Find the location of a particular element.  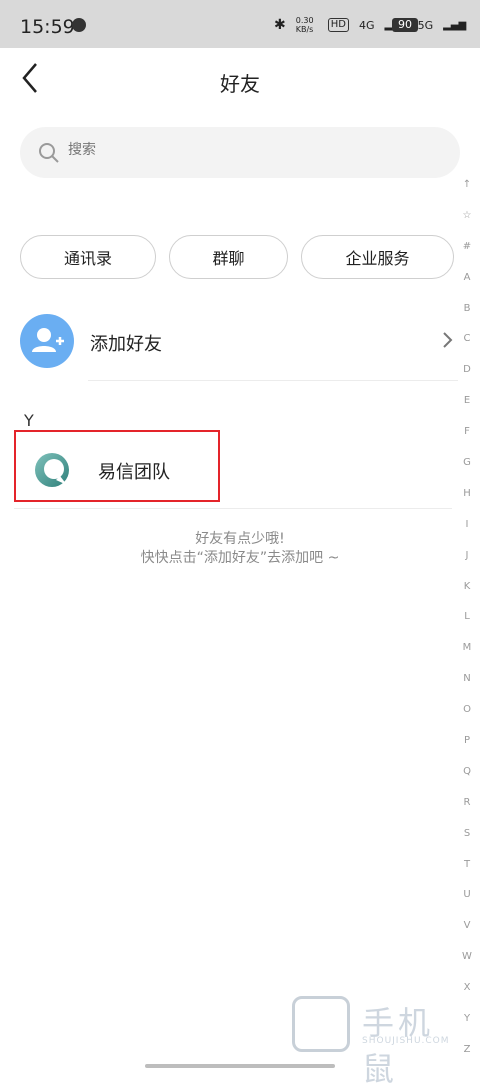

page-title: 好友 is located at coordinates (240, 84).